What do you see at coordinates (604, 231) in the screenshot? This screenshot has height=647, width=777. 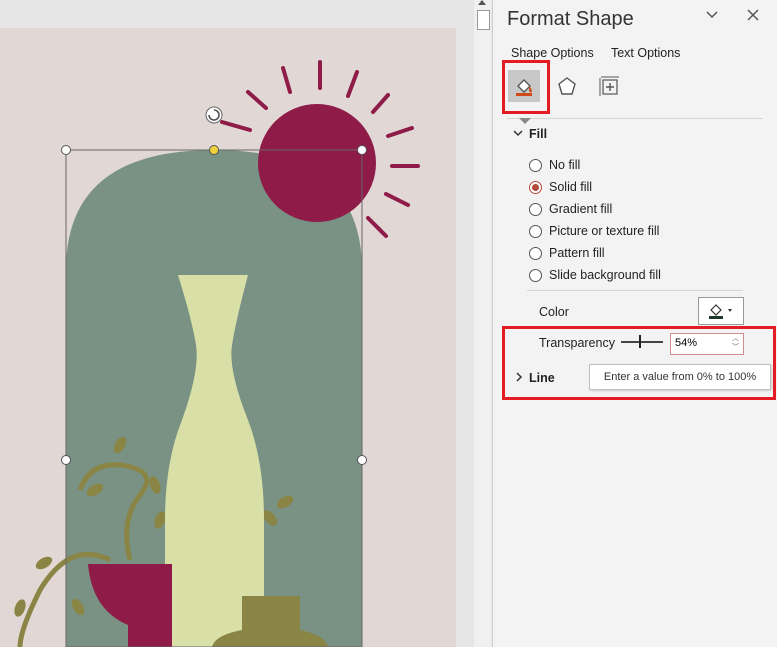 I see `radio-label: Picture or texture fill` at bounding box center [604, 231].